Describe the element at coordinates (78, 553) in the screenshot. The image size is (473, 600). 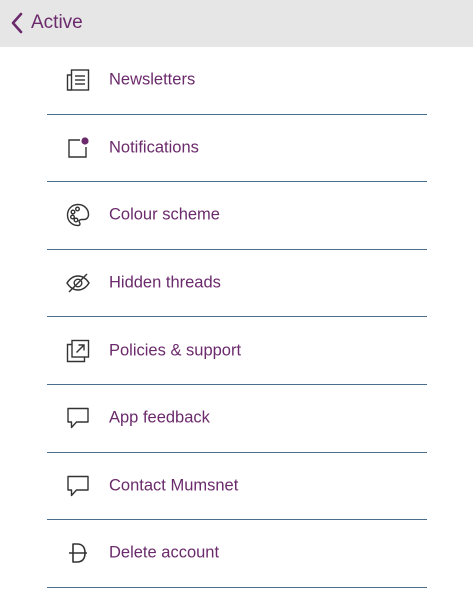
I see `delete-account-icon` at that location.